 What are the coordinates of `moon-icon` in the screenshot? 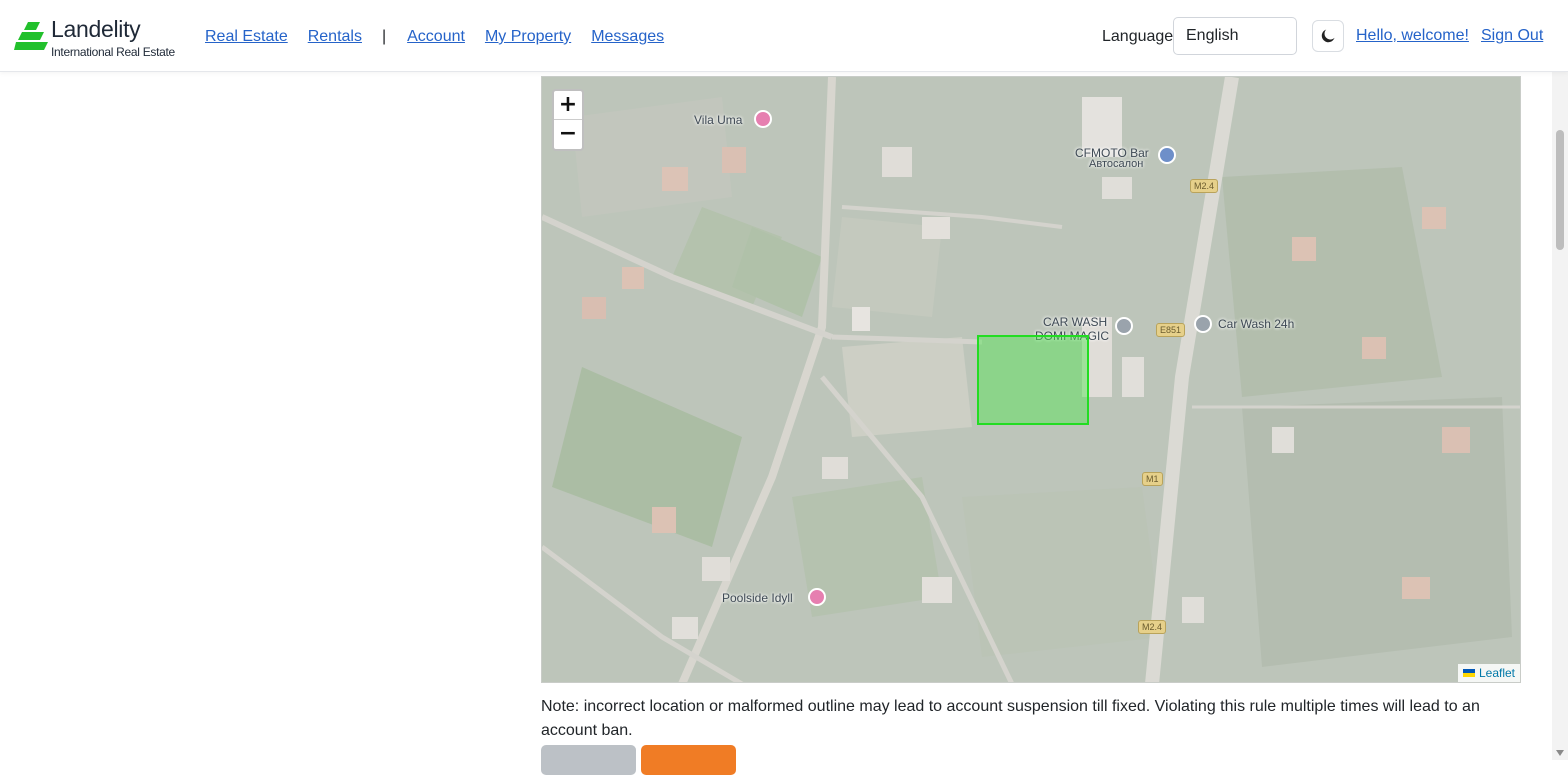 It's located at (1328, 36).